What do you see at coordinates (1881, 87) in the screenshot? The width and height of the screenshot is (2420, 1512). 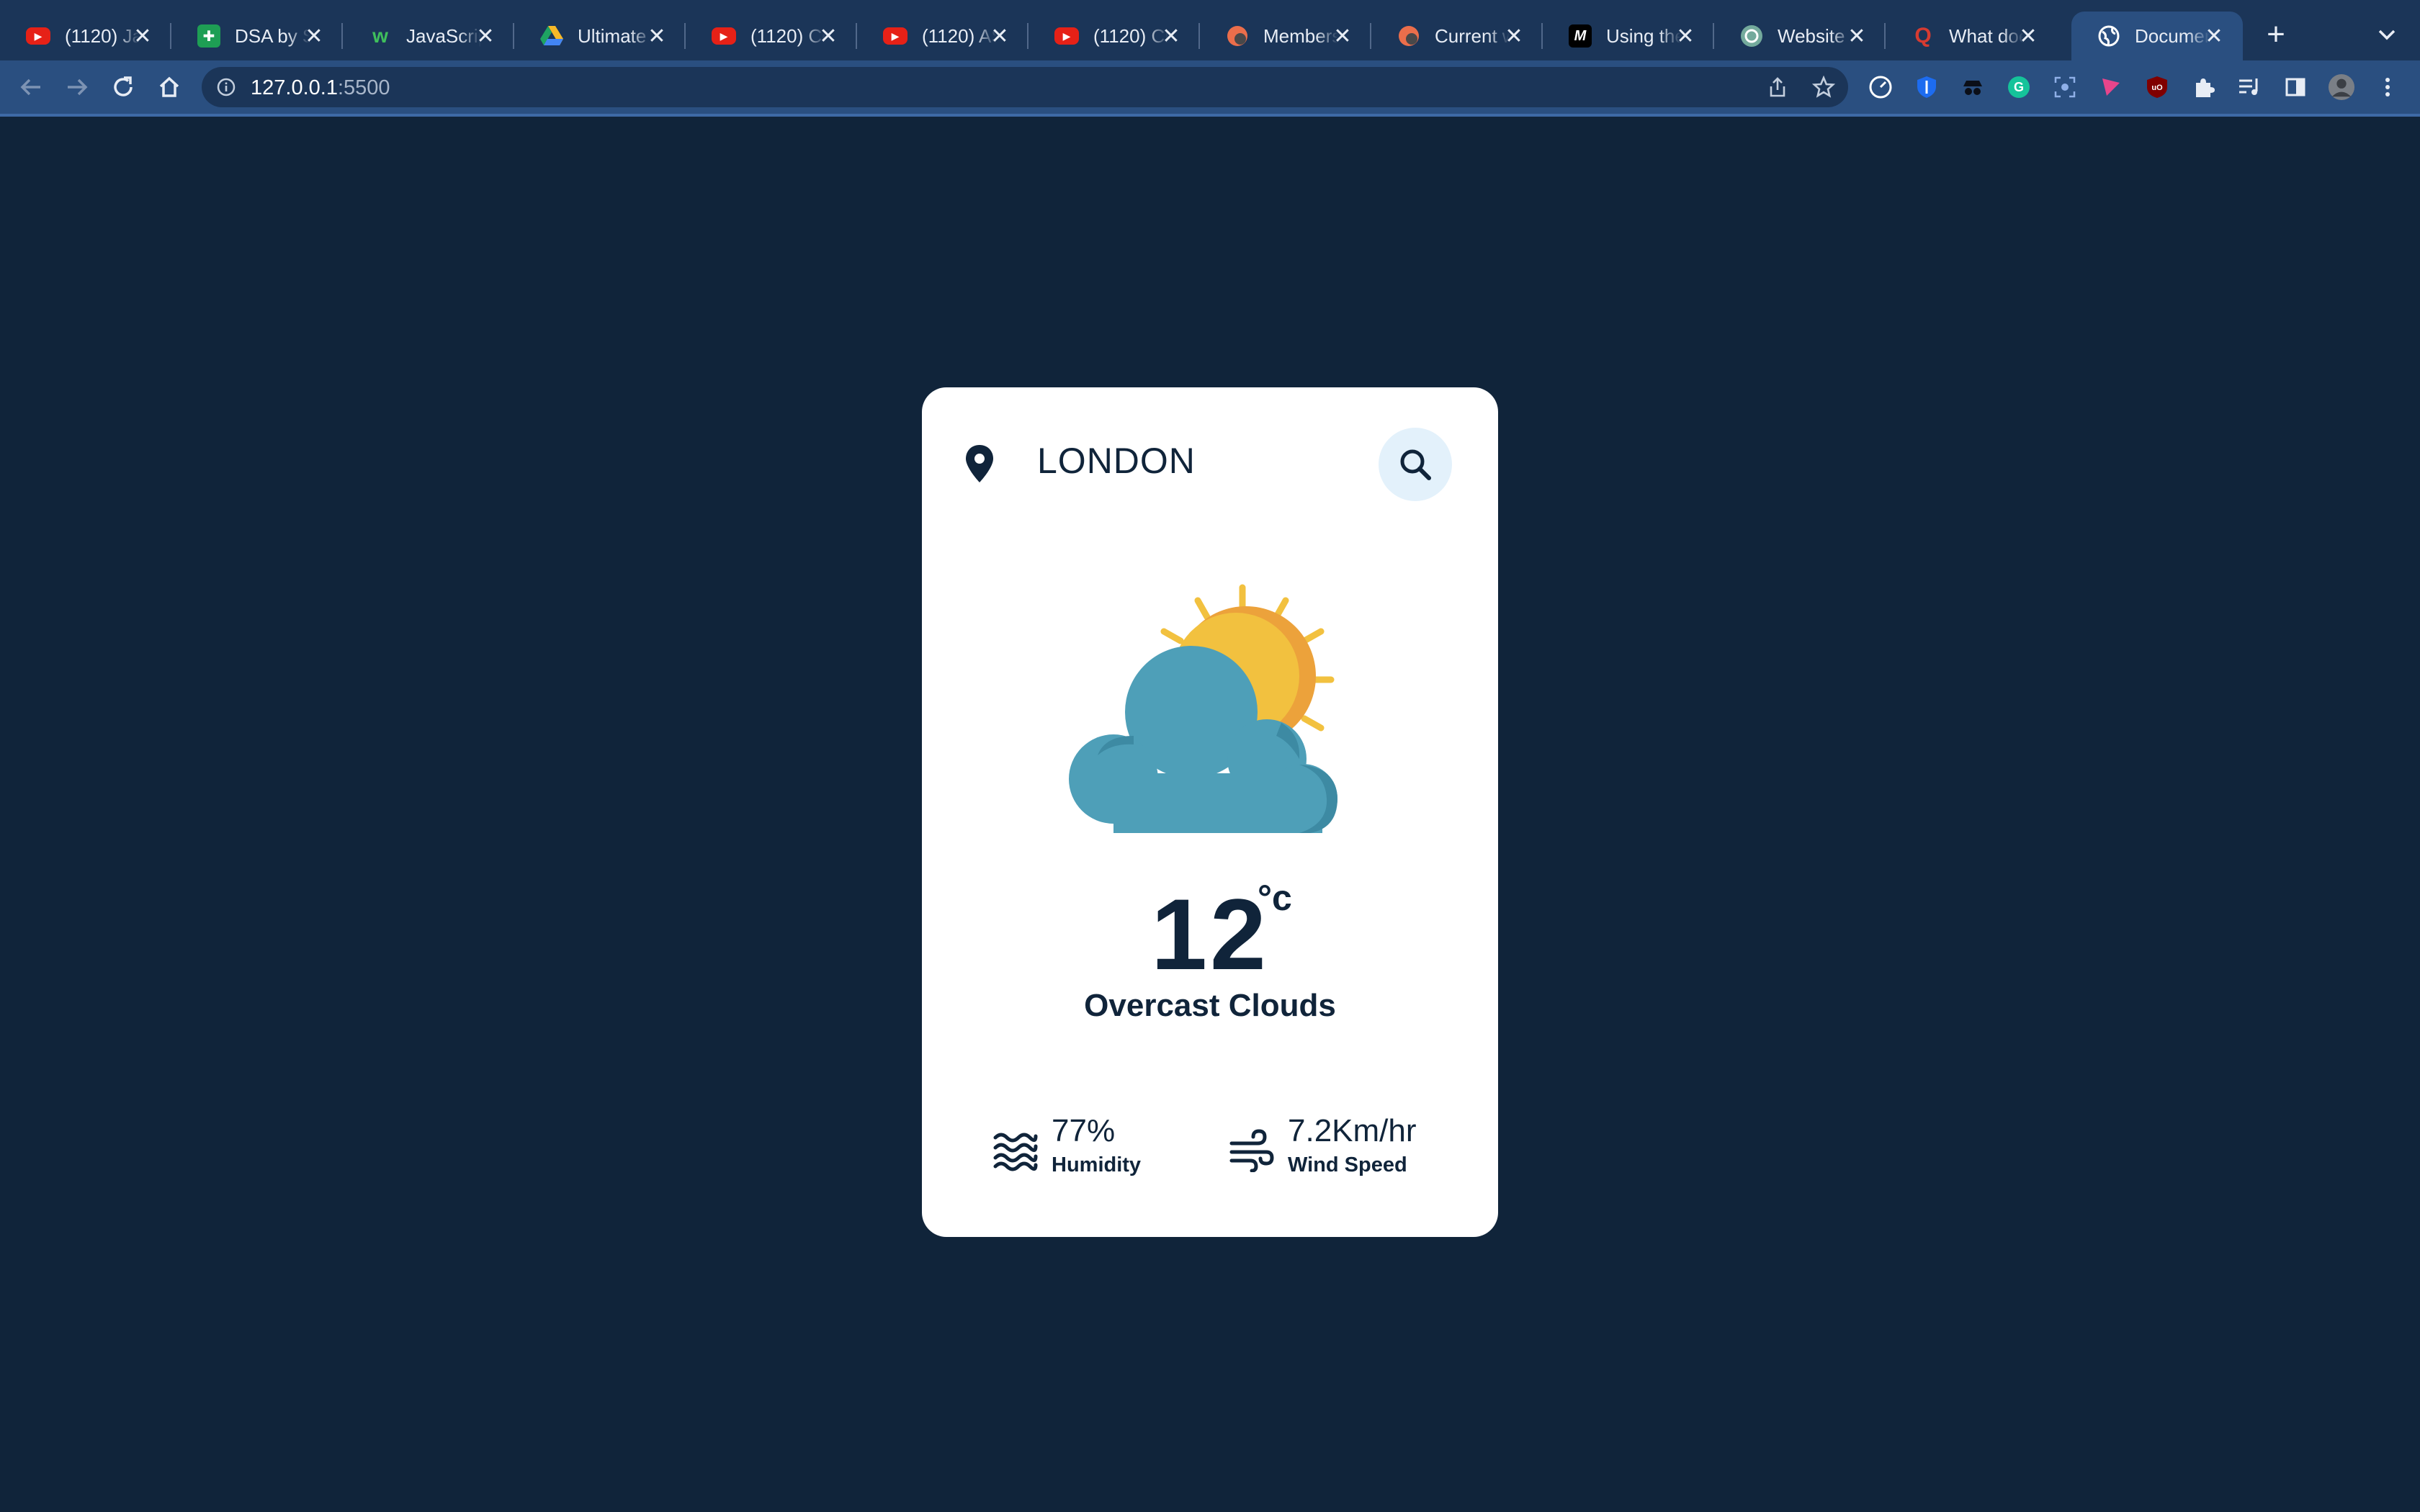 I see `speed-dial-extension-icon` at bounding box center [1881, 87].